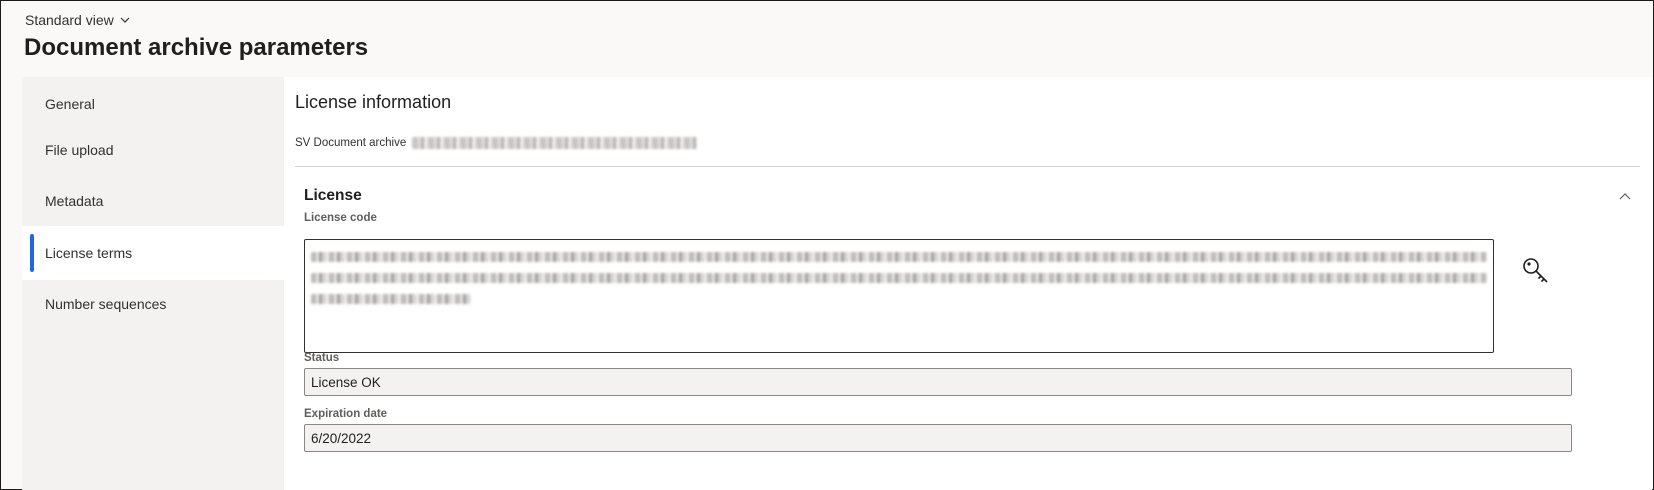 This screenshot has width=1654, height=490. What do you see at coordinates (106, 304) in the screenshot?
I see `sidebar-item-label: Number sequences` at bounding box center [106, 304].